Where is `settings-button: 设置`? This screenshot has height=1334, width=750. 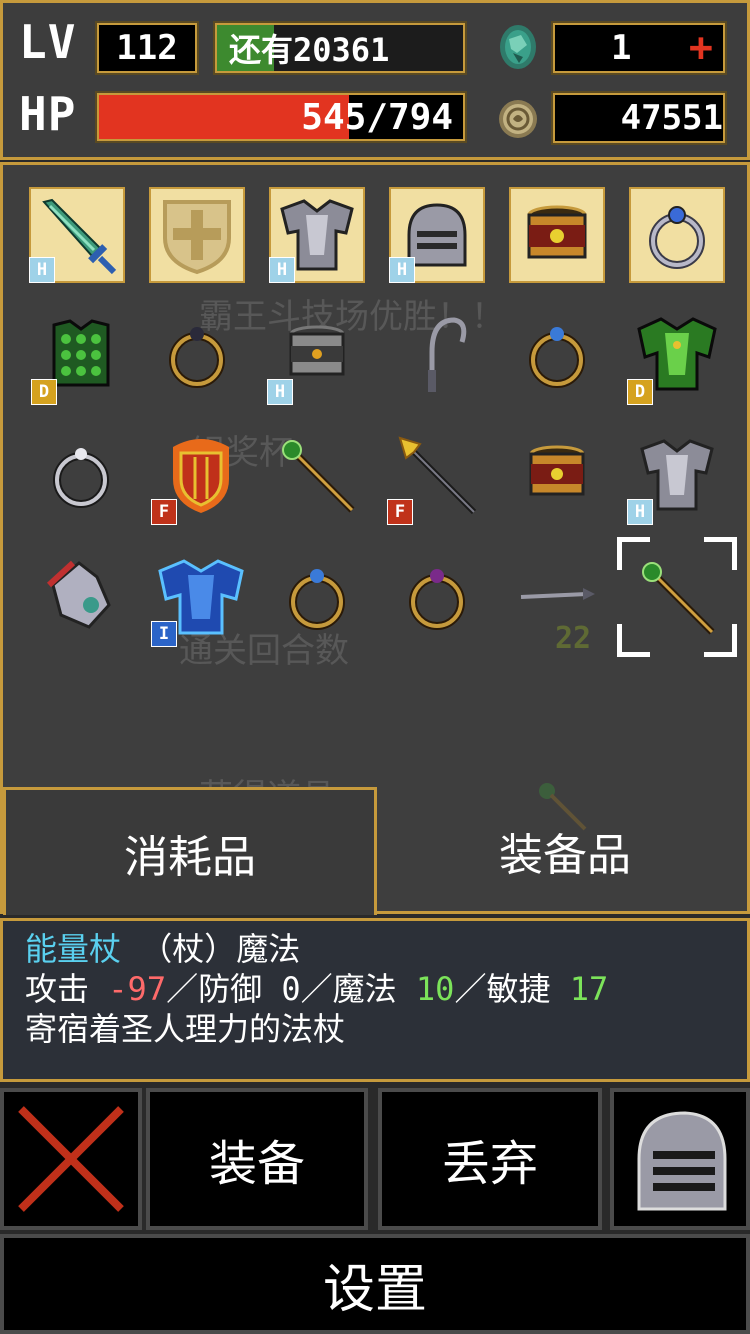
settings-button: 设置 is located at coordinates (375, 1284).